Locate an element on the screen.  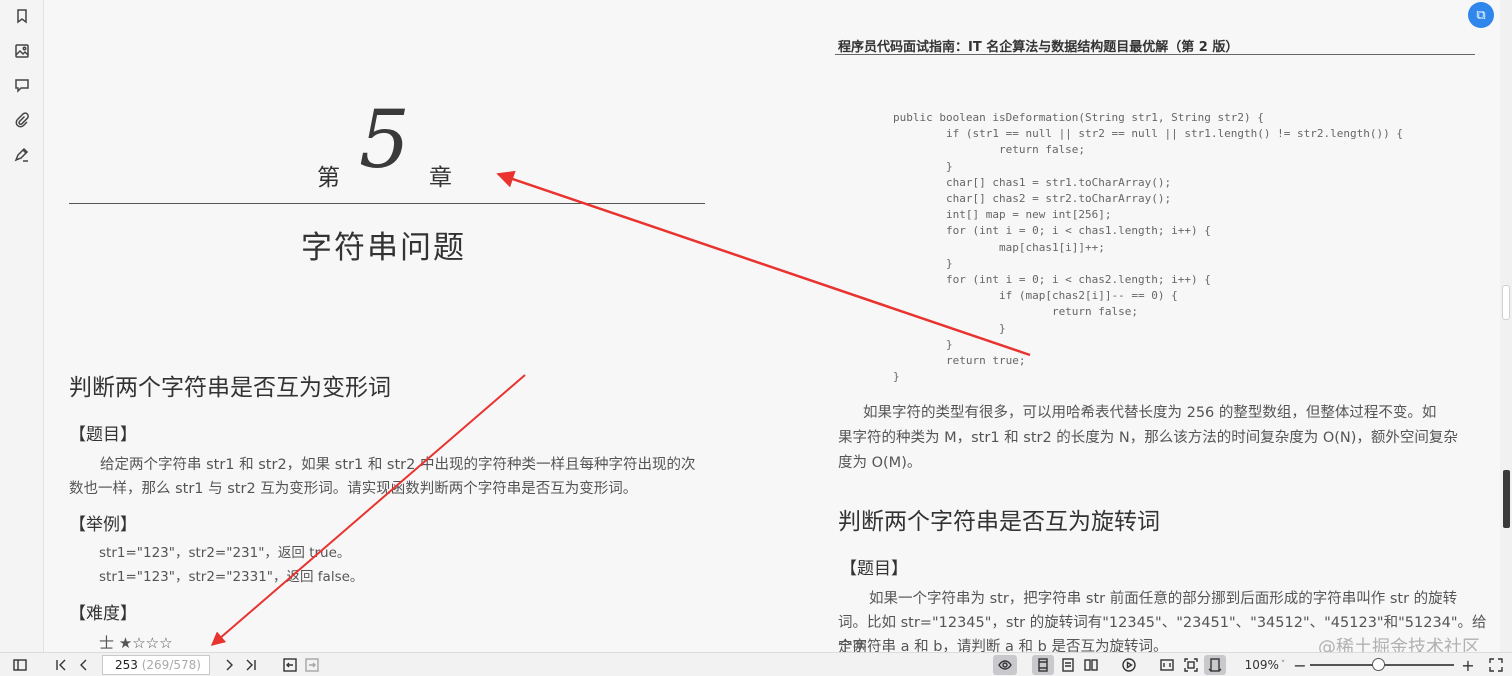
section2-title: 判断两个字符串是否互为旋转词 is located at coordinates (999, 522).